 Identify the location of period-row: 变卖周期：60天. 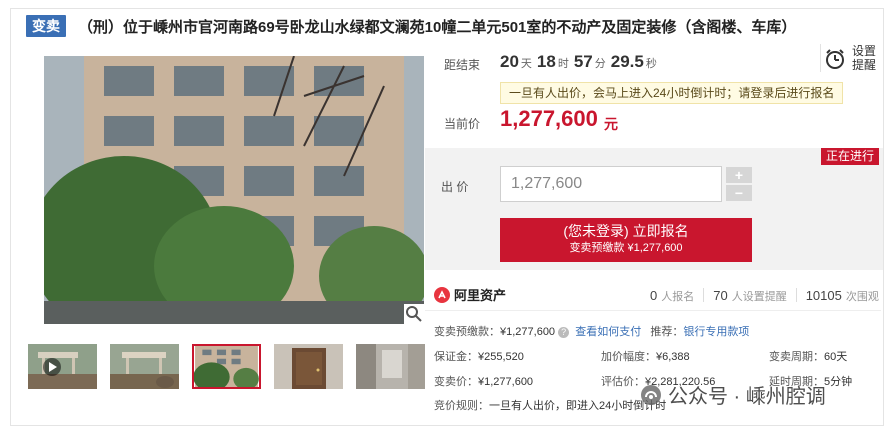
(808, 356).